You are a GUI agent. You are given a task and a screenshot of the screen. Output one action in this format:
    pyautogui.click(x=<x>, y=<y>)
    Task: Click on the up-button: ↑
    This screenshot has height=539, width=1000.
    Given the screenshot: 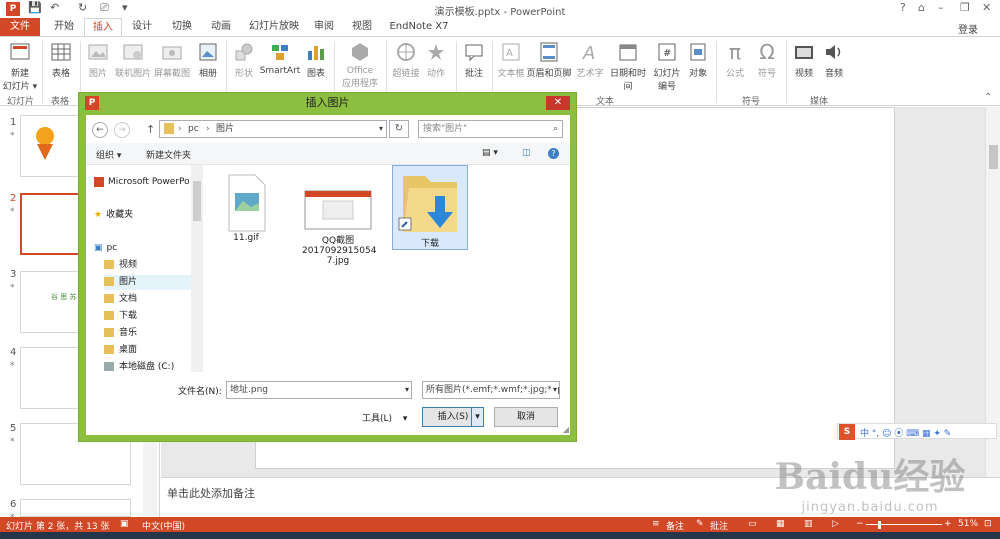 What is the action you would take?
    pyautogui.click(x=150, y=129)
    